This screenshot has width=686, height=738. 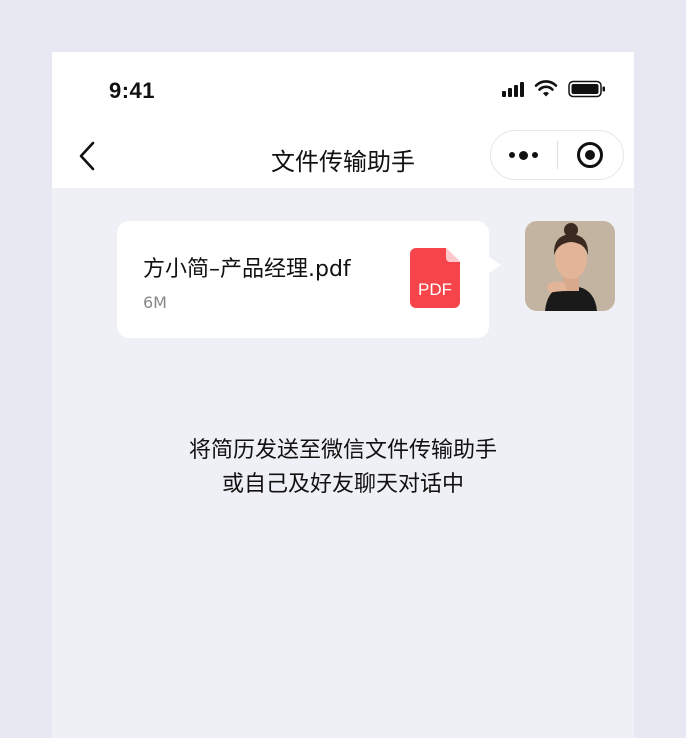 I want to click on instruction-line-2: 或自己及好友聊天对话中, so click(x=342, y=484).